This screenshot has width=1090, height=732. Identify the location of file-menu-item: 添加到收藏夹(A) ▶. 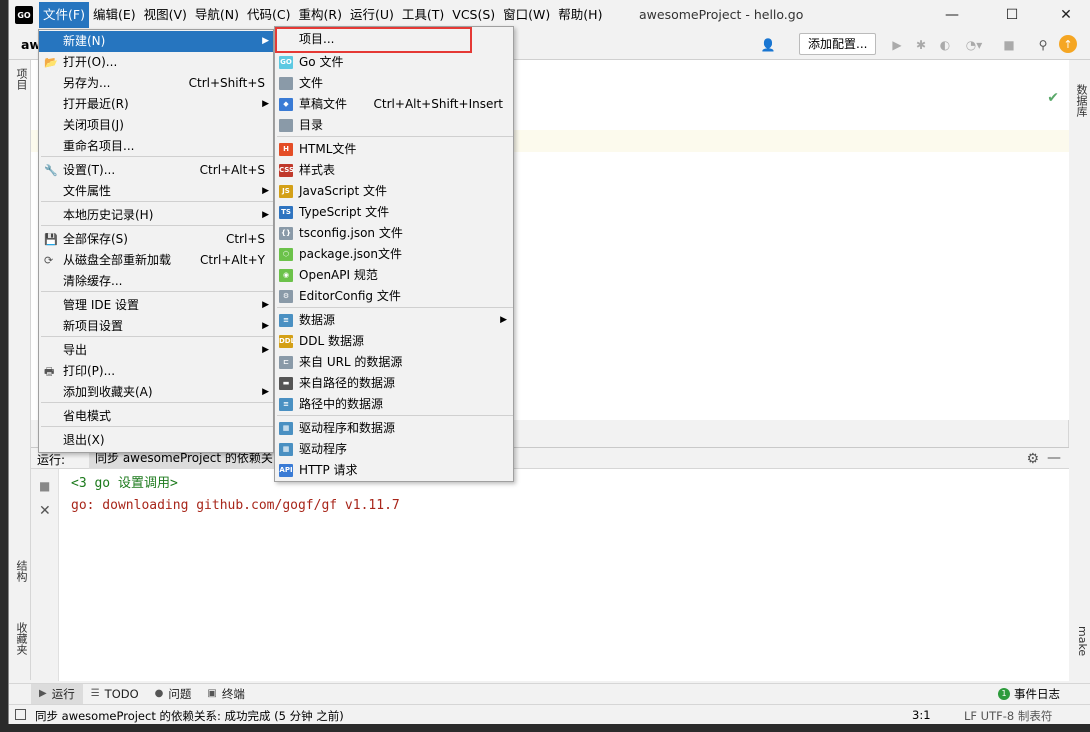
(156, 392).